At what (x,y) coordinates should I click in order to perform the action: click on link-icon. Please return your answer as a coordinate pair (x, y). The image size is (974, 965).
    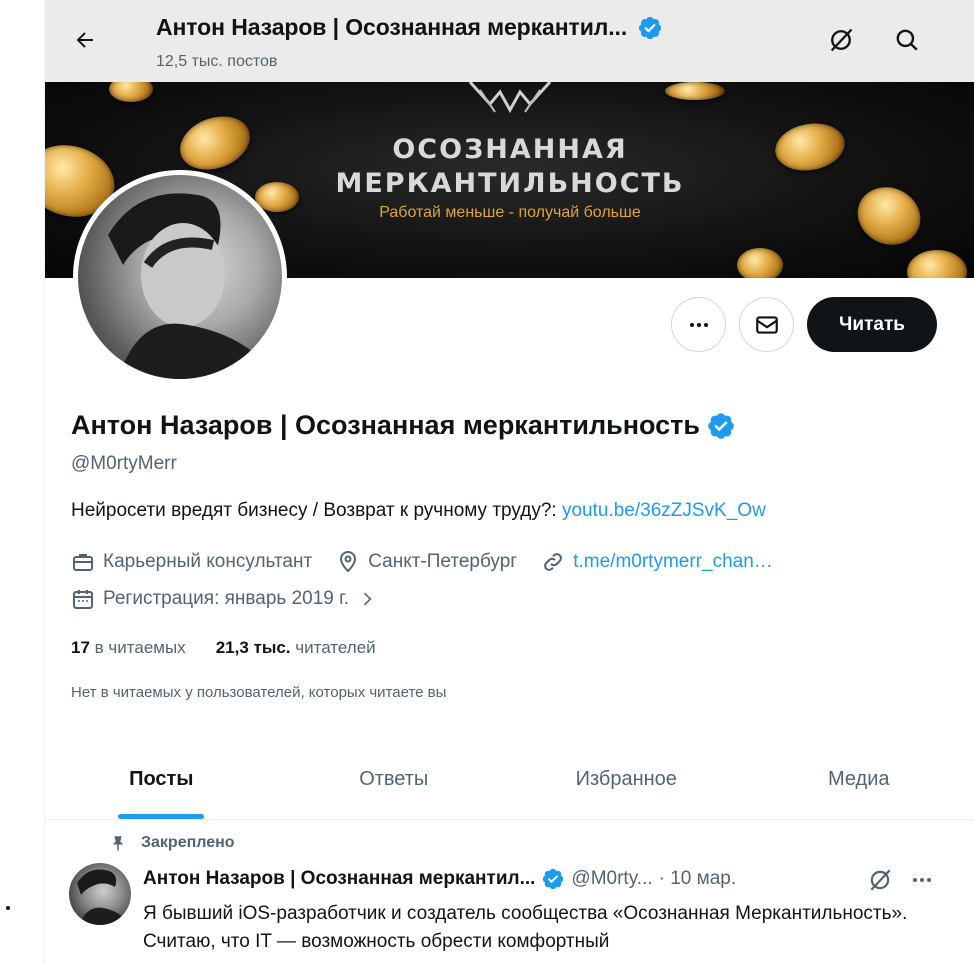
    Looking at the image, I should click on (553, 562).